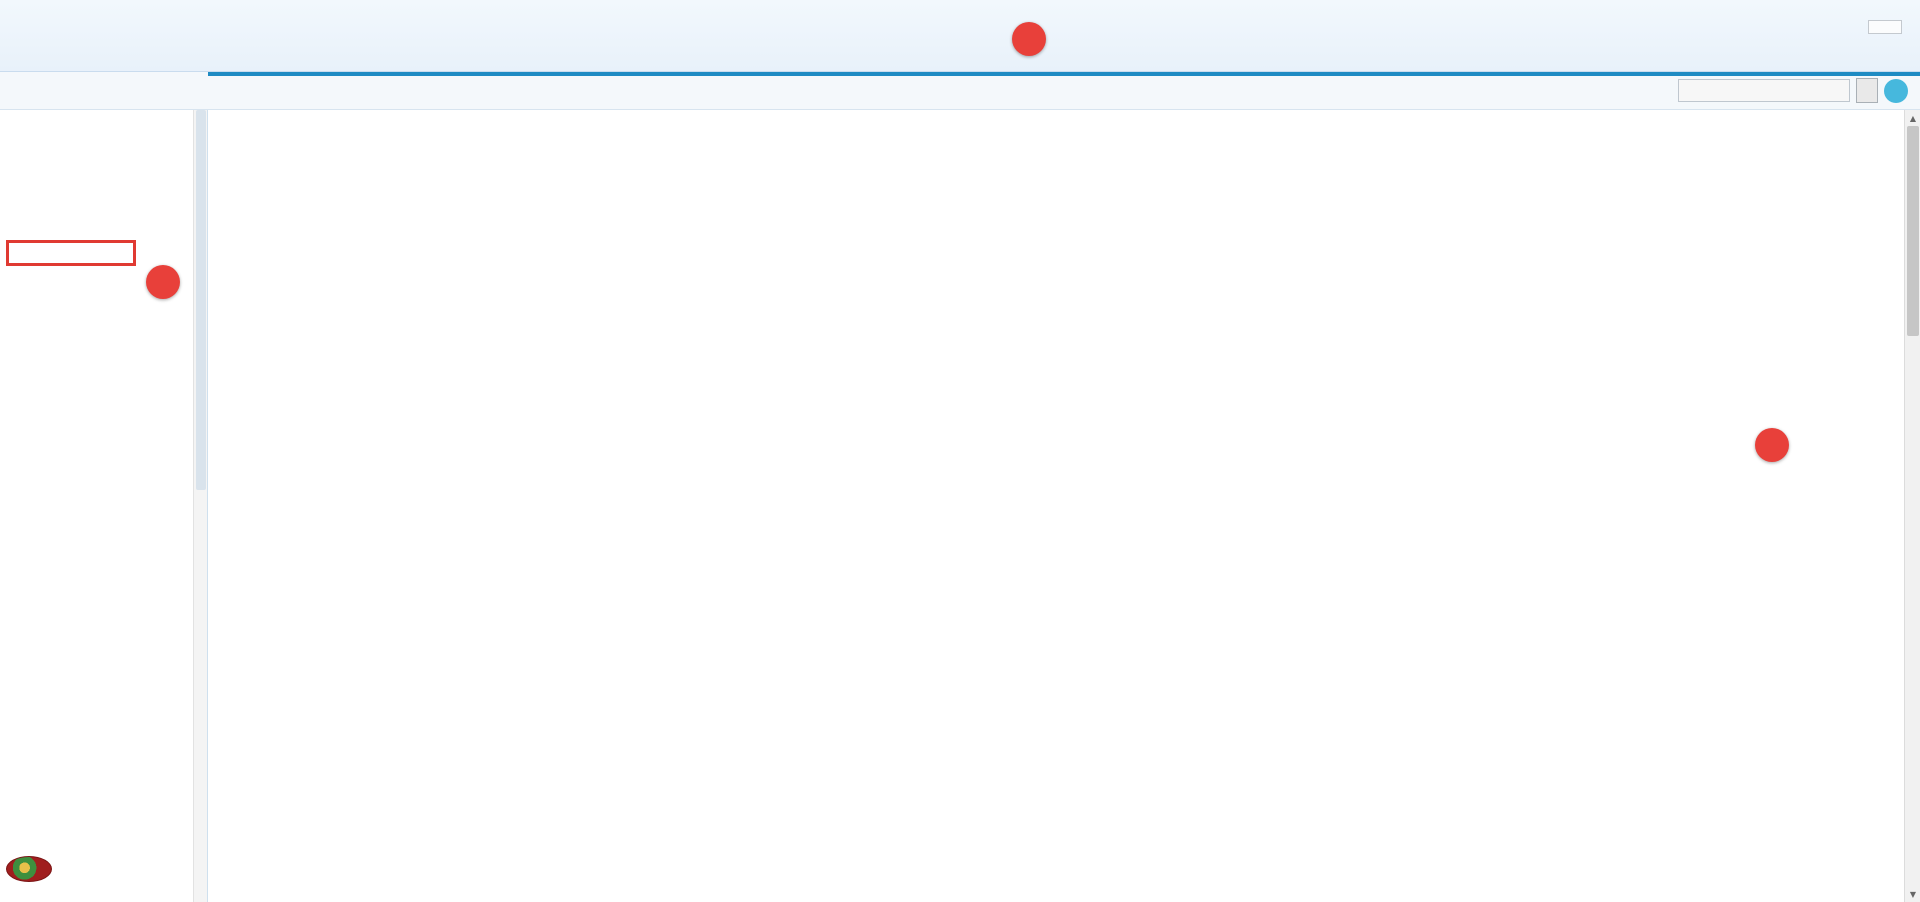  I want to click on sidebar, so click(104, 506).